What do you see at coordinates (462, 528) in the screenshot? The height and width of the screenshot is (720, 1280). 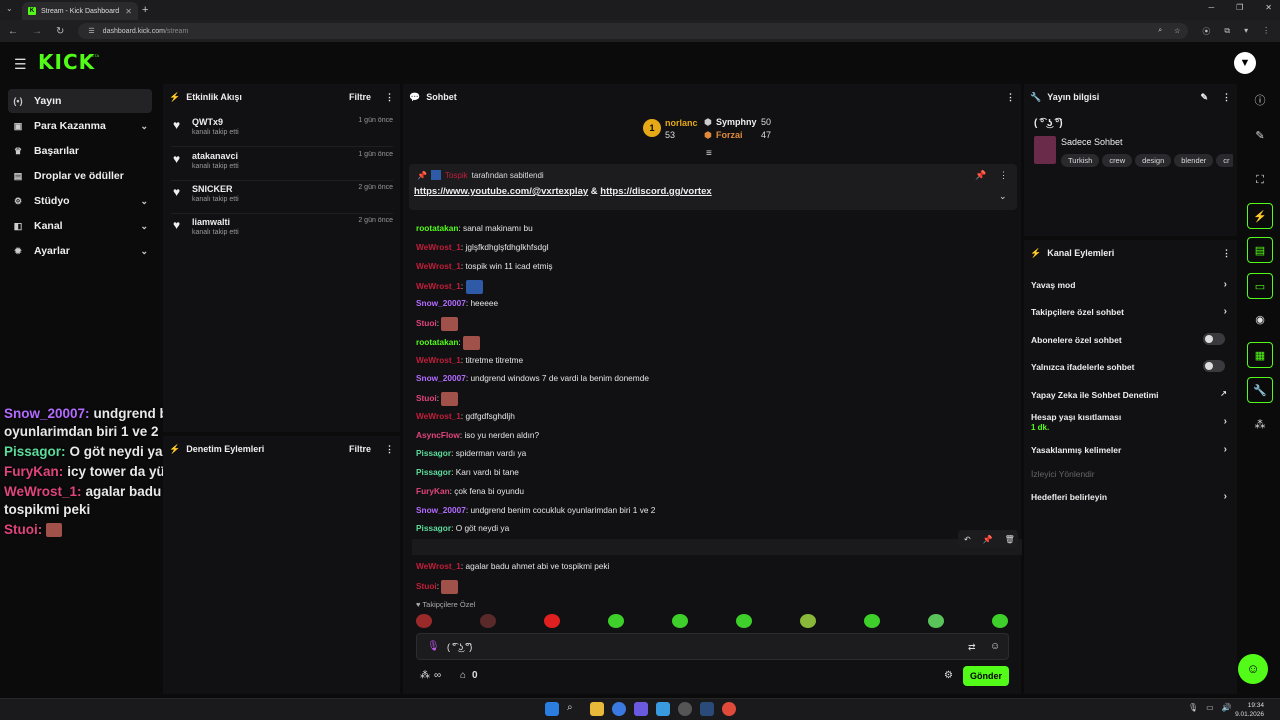 I see `chat-message: Pissagor: O göt neydi ya` at bounding box center [462, 528].